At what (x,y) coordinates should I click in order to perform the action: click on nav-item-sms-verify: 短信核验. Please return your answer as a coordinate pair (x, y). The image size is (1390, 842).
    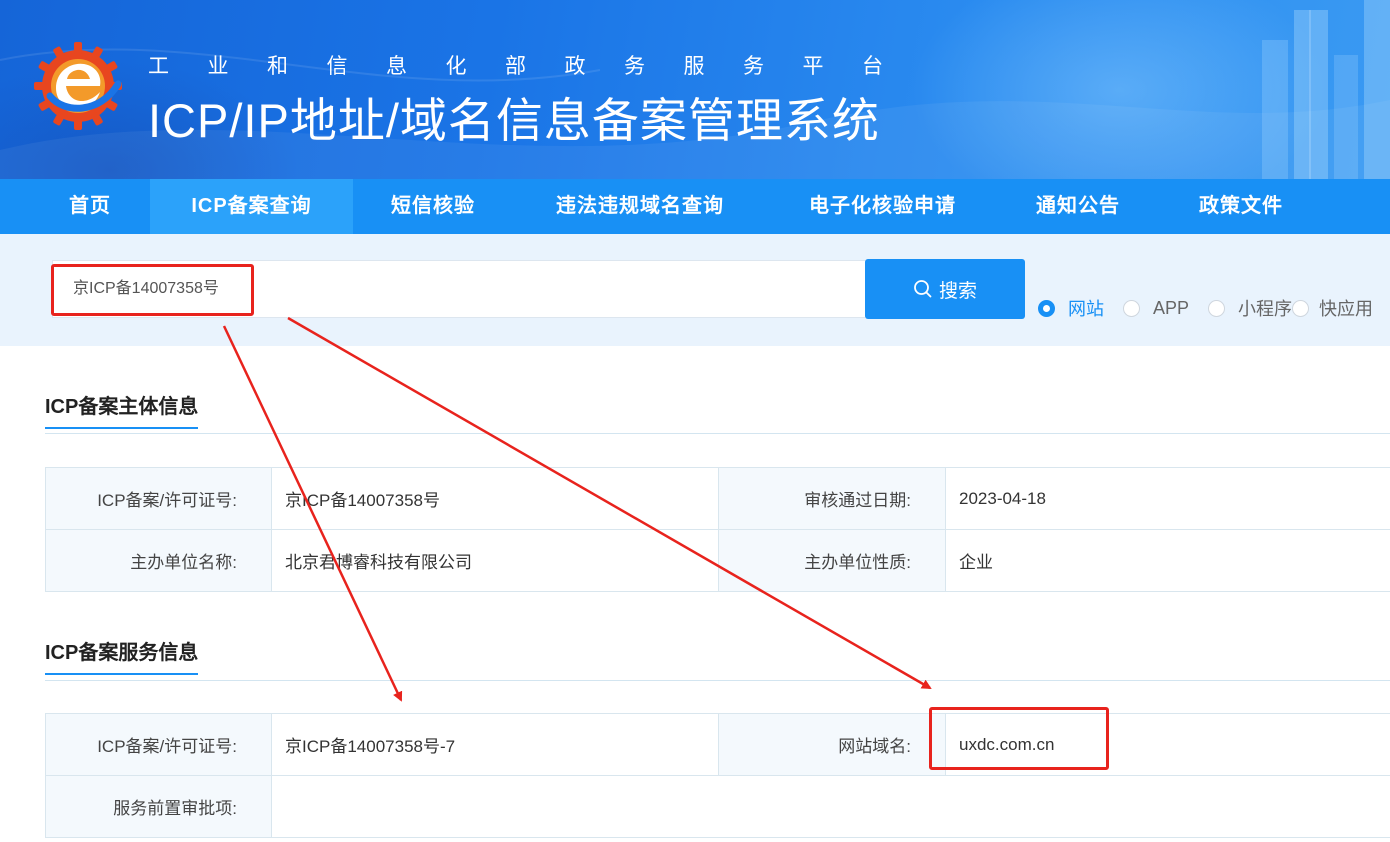
    Looking at the image, I should click on (433, 206).